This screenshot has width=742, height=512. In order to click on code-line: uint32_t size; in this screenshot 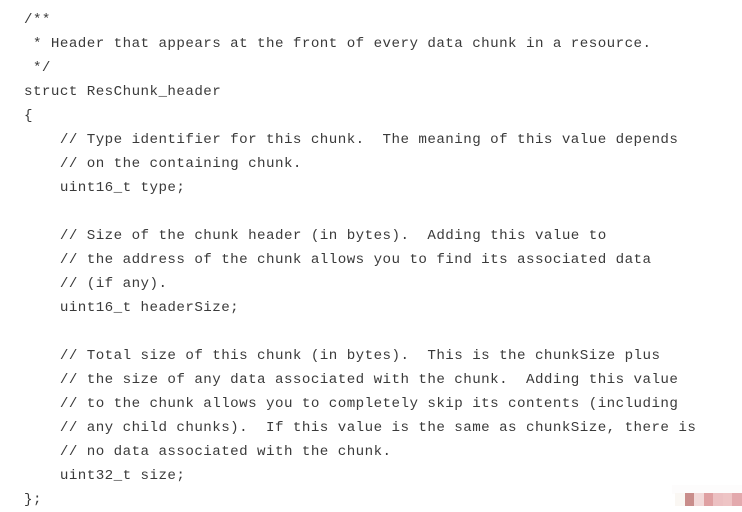, I will do `click(105, 476)`.